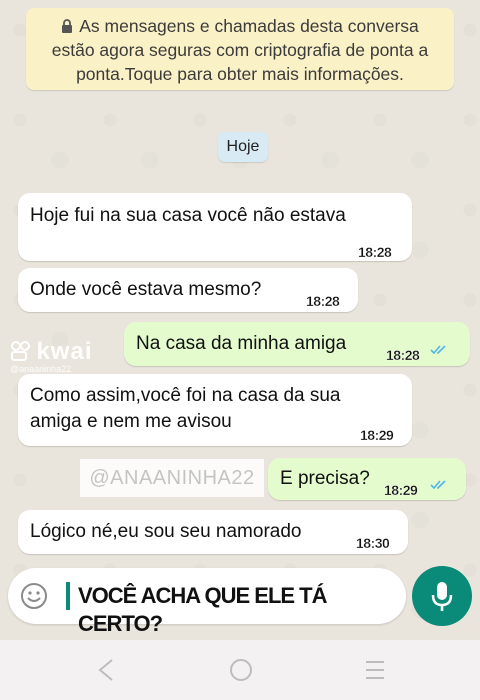 This screenshot has height=700, width=480. Describe the element at coordinates (20, 351) in the screenshot. I see `kwai-logo-icon` at that location.